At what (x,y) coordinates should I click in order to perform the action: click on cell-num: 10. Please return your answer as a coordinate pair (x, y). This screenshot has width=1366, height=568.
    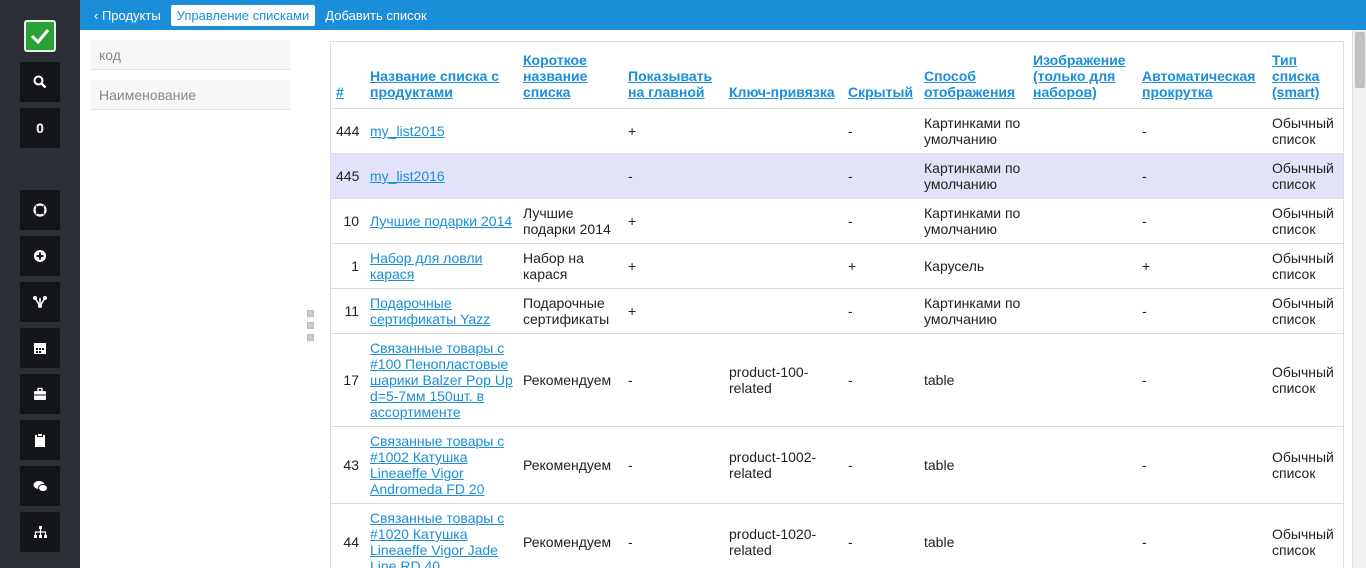
    Looking at the image, I should click on (348, 221).